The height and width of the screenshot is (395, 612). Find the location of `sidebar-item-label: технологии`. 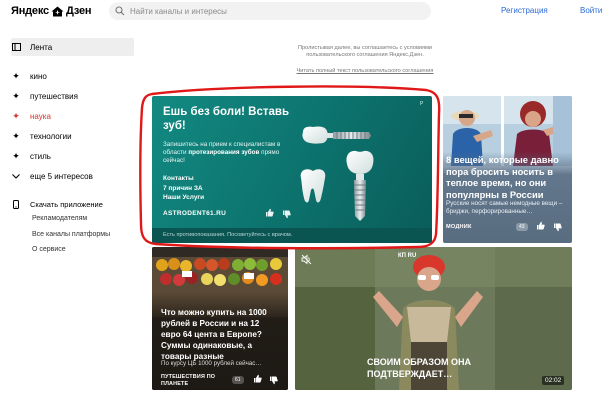

sidebar-item-label: технологии is located at coordinates (51, 136).